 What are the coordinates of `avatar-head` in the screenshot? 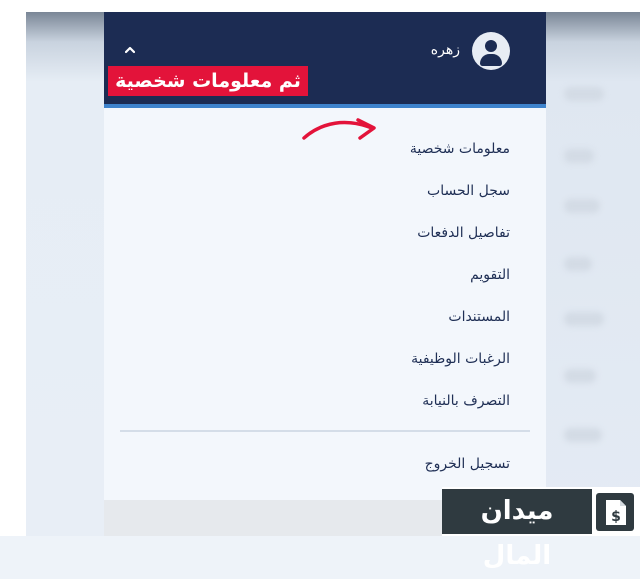 It's located at (491, 46).